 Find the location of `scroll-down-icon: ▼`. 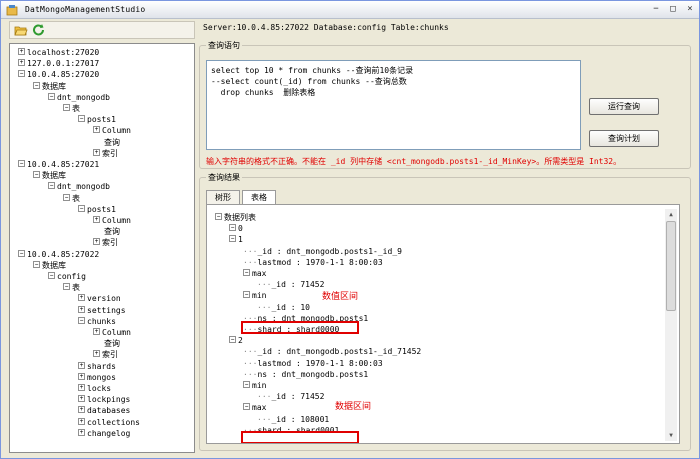

scroll-down-icon: ▼ is located at coordinates (671, 435).